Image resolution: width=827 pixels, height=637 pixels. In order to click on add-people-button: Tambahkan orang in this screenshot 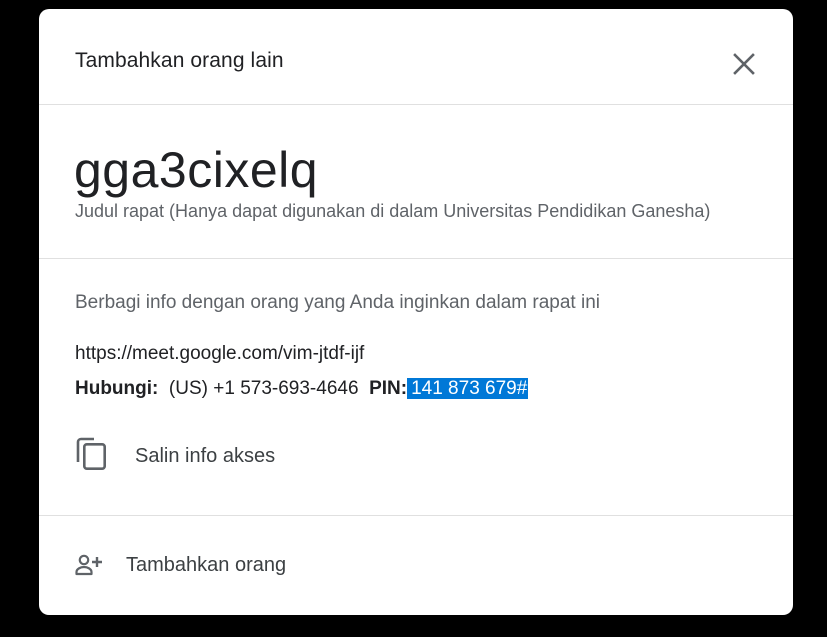, I will do `click(225, 567)`.